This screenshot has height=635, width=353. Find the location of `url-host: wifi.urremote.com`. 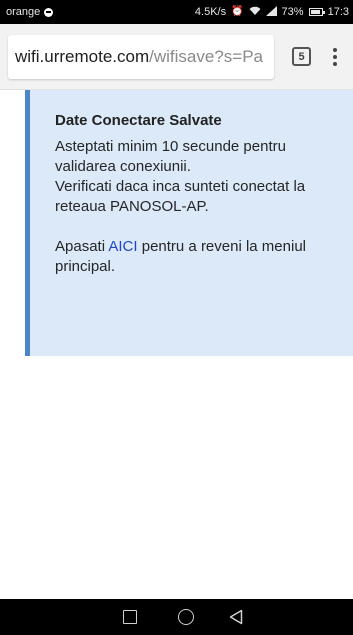

url-host: wifi.urremote.com is located at coordinates (82, 56).